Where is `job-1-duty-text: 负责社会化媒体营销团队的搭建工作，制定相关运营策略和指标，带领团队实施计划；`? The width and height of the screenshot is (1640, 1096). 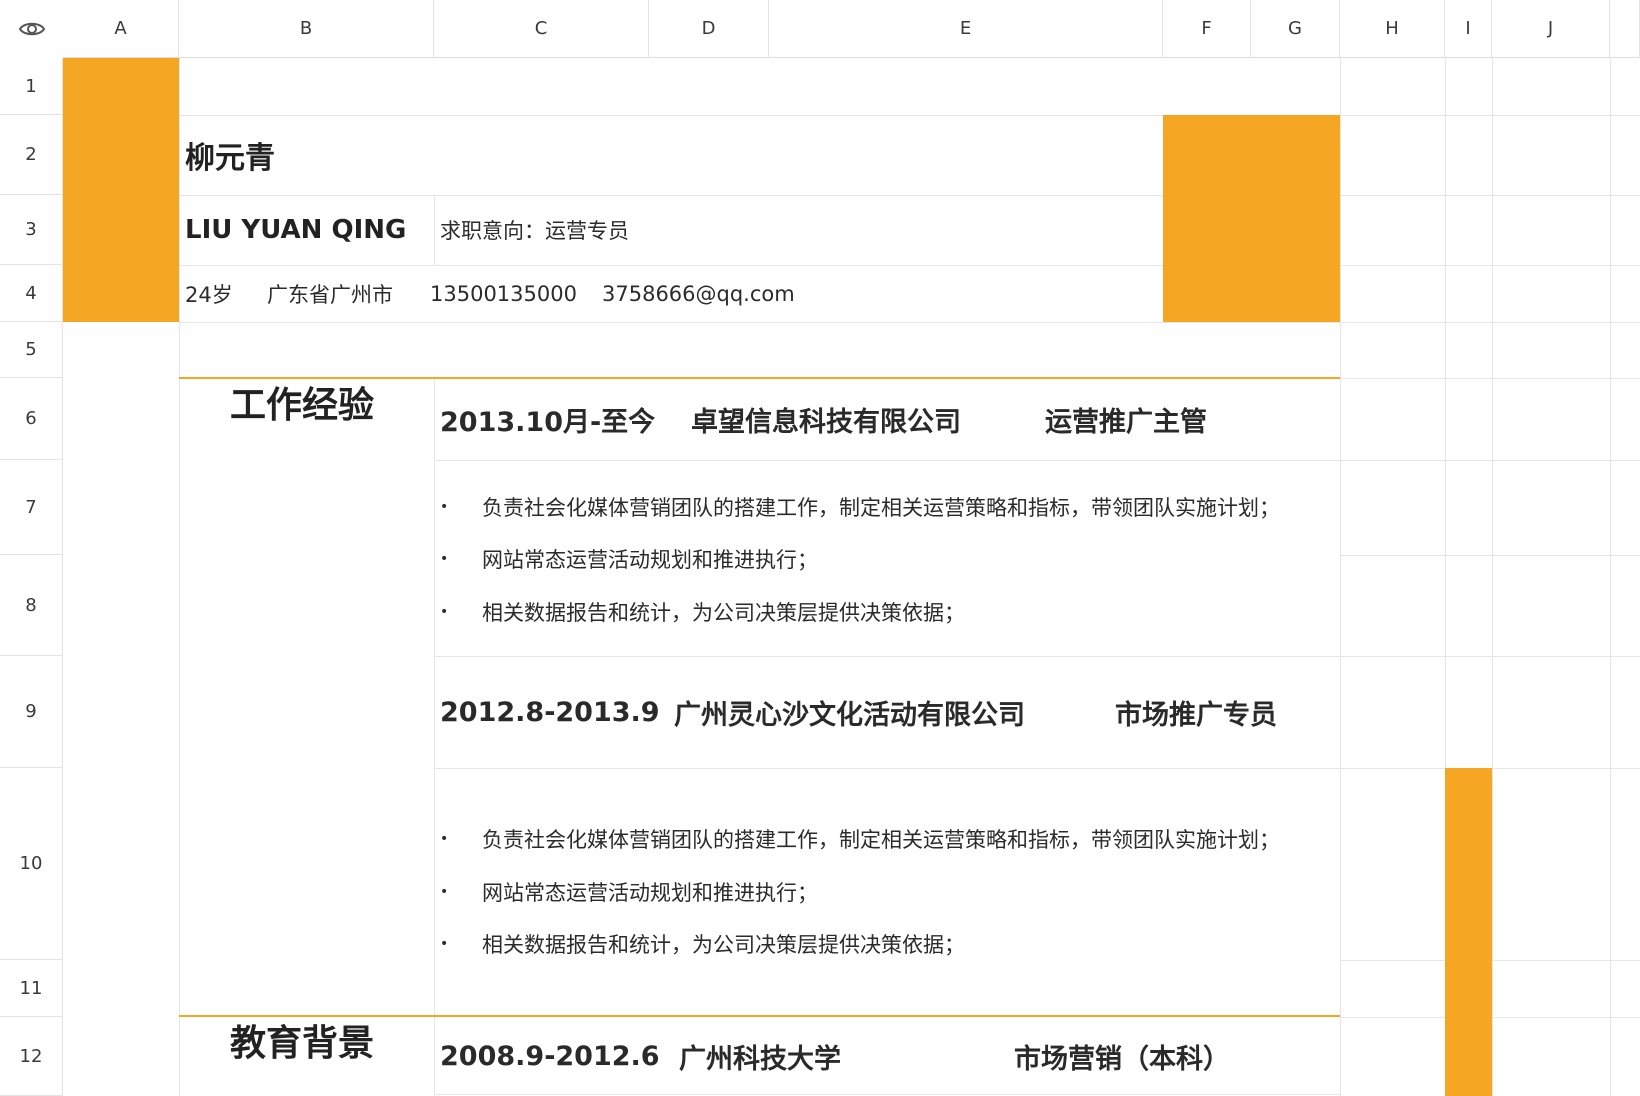 job-1-duty-text: 负责社会化媒体营销团队的搭建工作，制定相关运营策略和指标，带领团队实施计划； is located at coordinates (881, 508).